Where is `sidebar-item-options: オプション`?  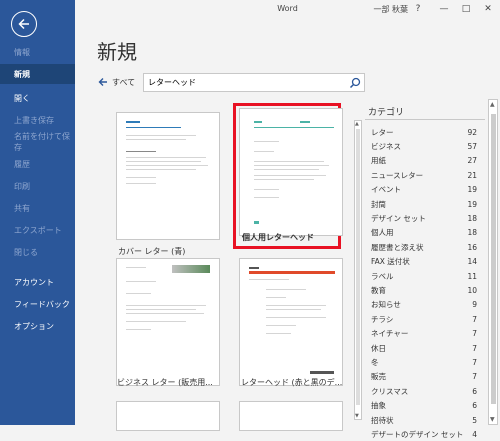 sidebar-item-options: オプション is located at coordinates (37, 326).